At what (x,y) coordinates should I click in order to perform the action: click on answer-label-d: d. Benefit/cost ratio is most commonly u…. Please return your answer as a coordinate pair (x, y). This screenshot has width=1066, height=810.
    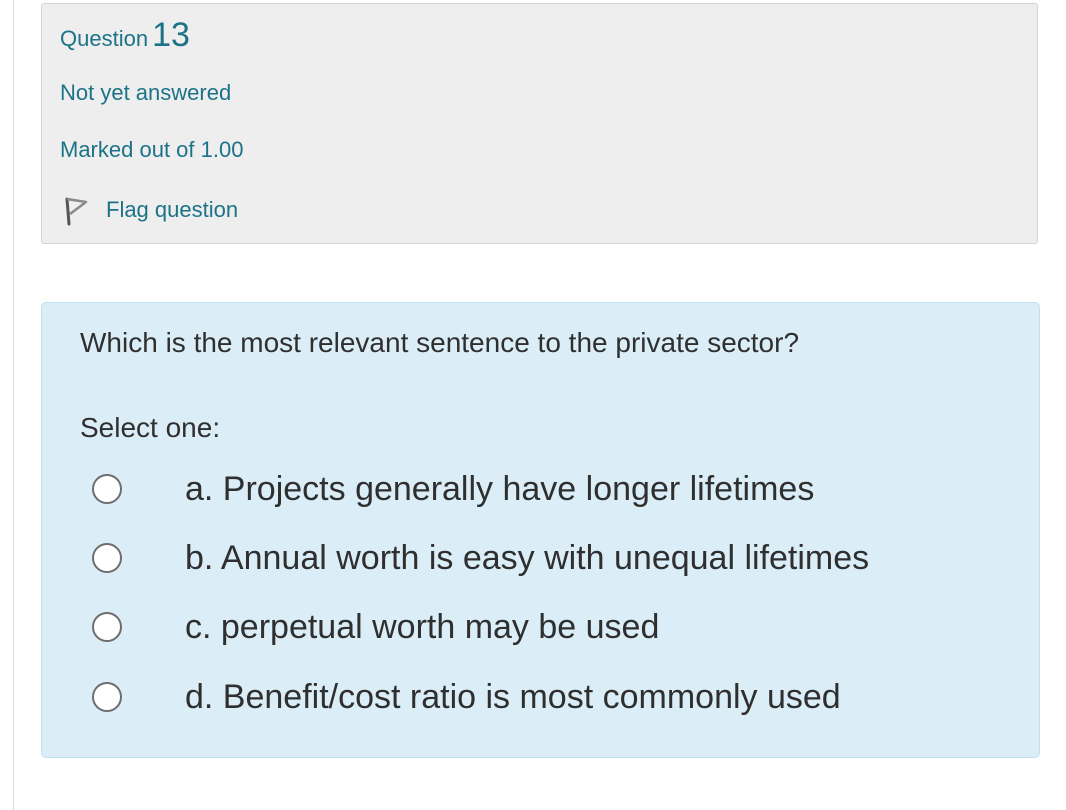
    Looking at the image, I should click on (513, 697).